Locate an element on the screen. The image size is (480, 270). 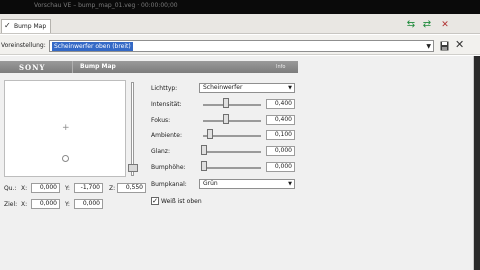
info-link: Info is located at coordinates (280, 67).